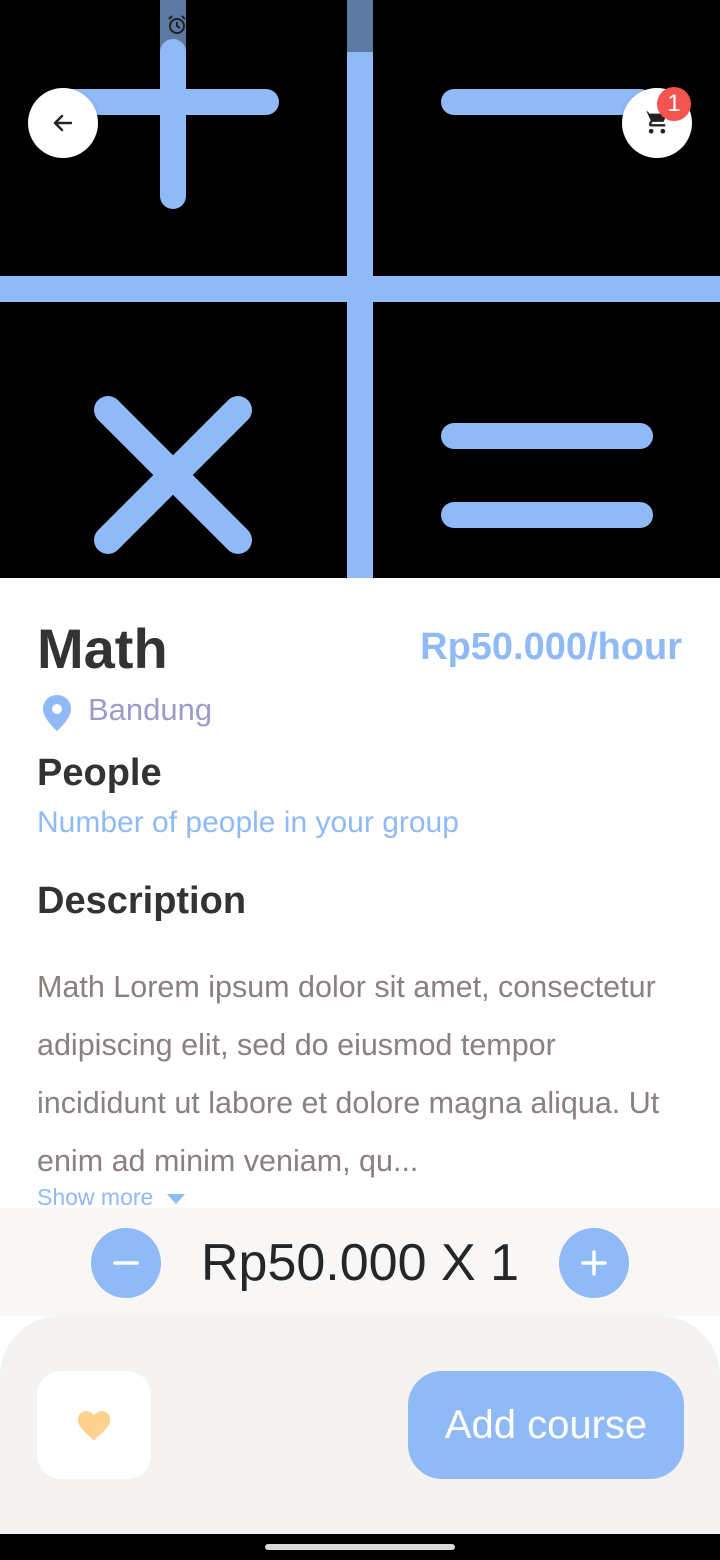 The height and width of the screenshot is (1560, 720). Describe the element at coordinates (360, 1547) in the screenshot. I see `home-gesture-handle` at that location.